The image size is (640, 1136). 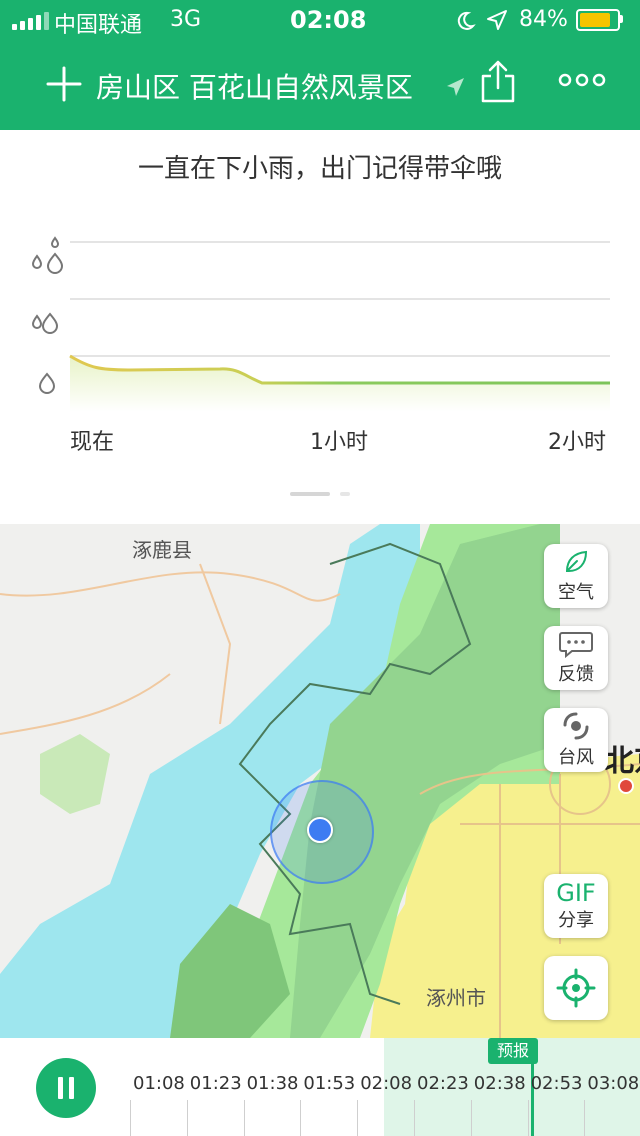 What do you see at coordinates (576, 893) in the screenshot?
I see `gif-label: GIF` at bounding box center [576, 893].